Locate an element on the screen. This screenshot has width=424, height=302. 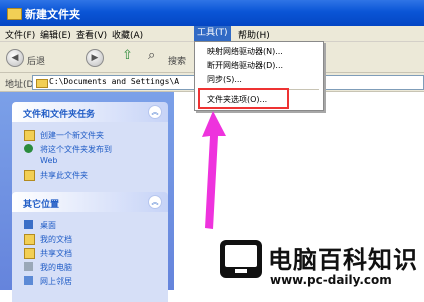
monitor-stand is located at coordinates (241, 271).